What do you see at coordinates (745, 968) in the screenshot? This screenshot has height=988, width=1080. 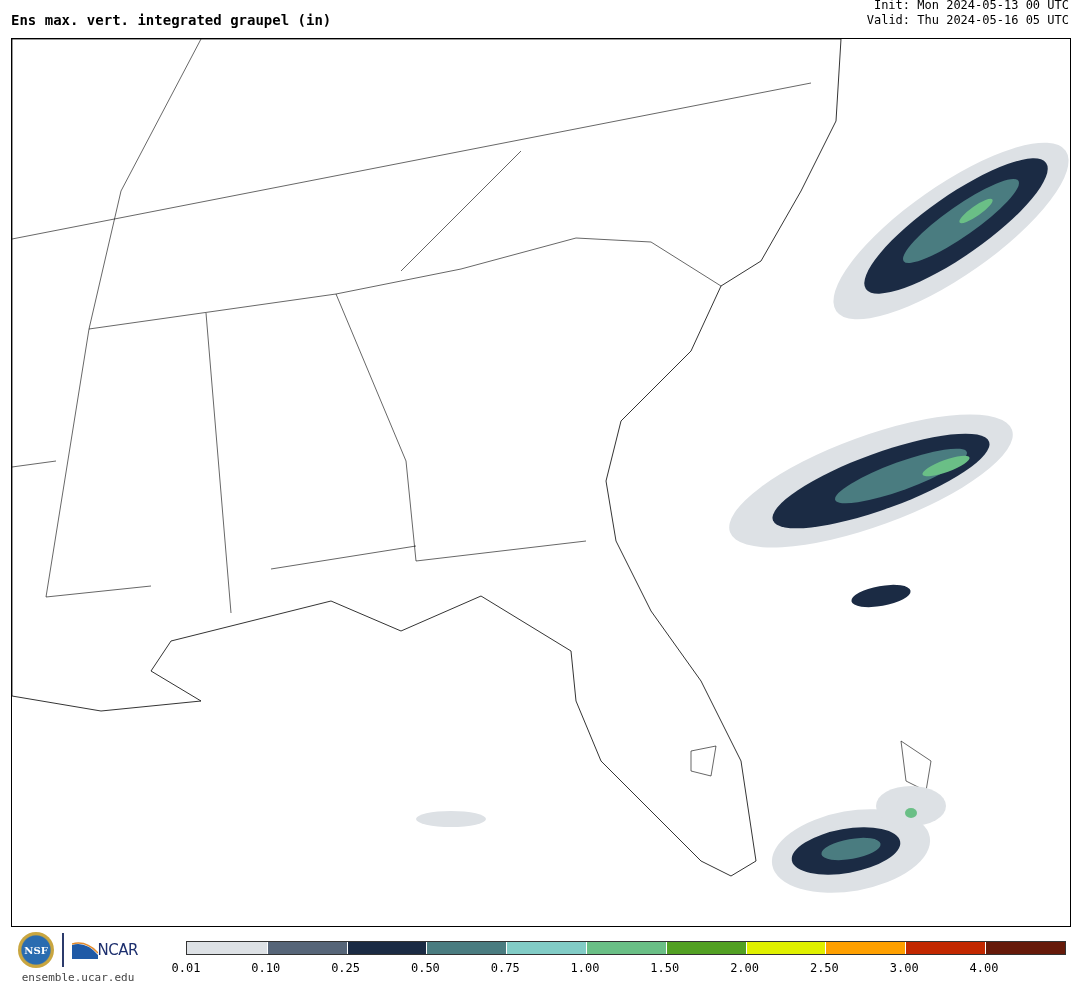 I see `tick-label: 2.00` at bounding box center [745, 968].